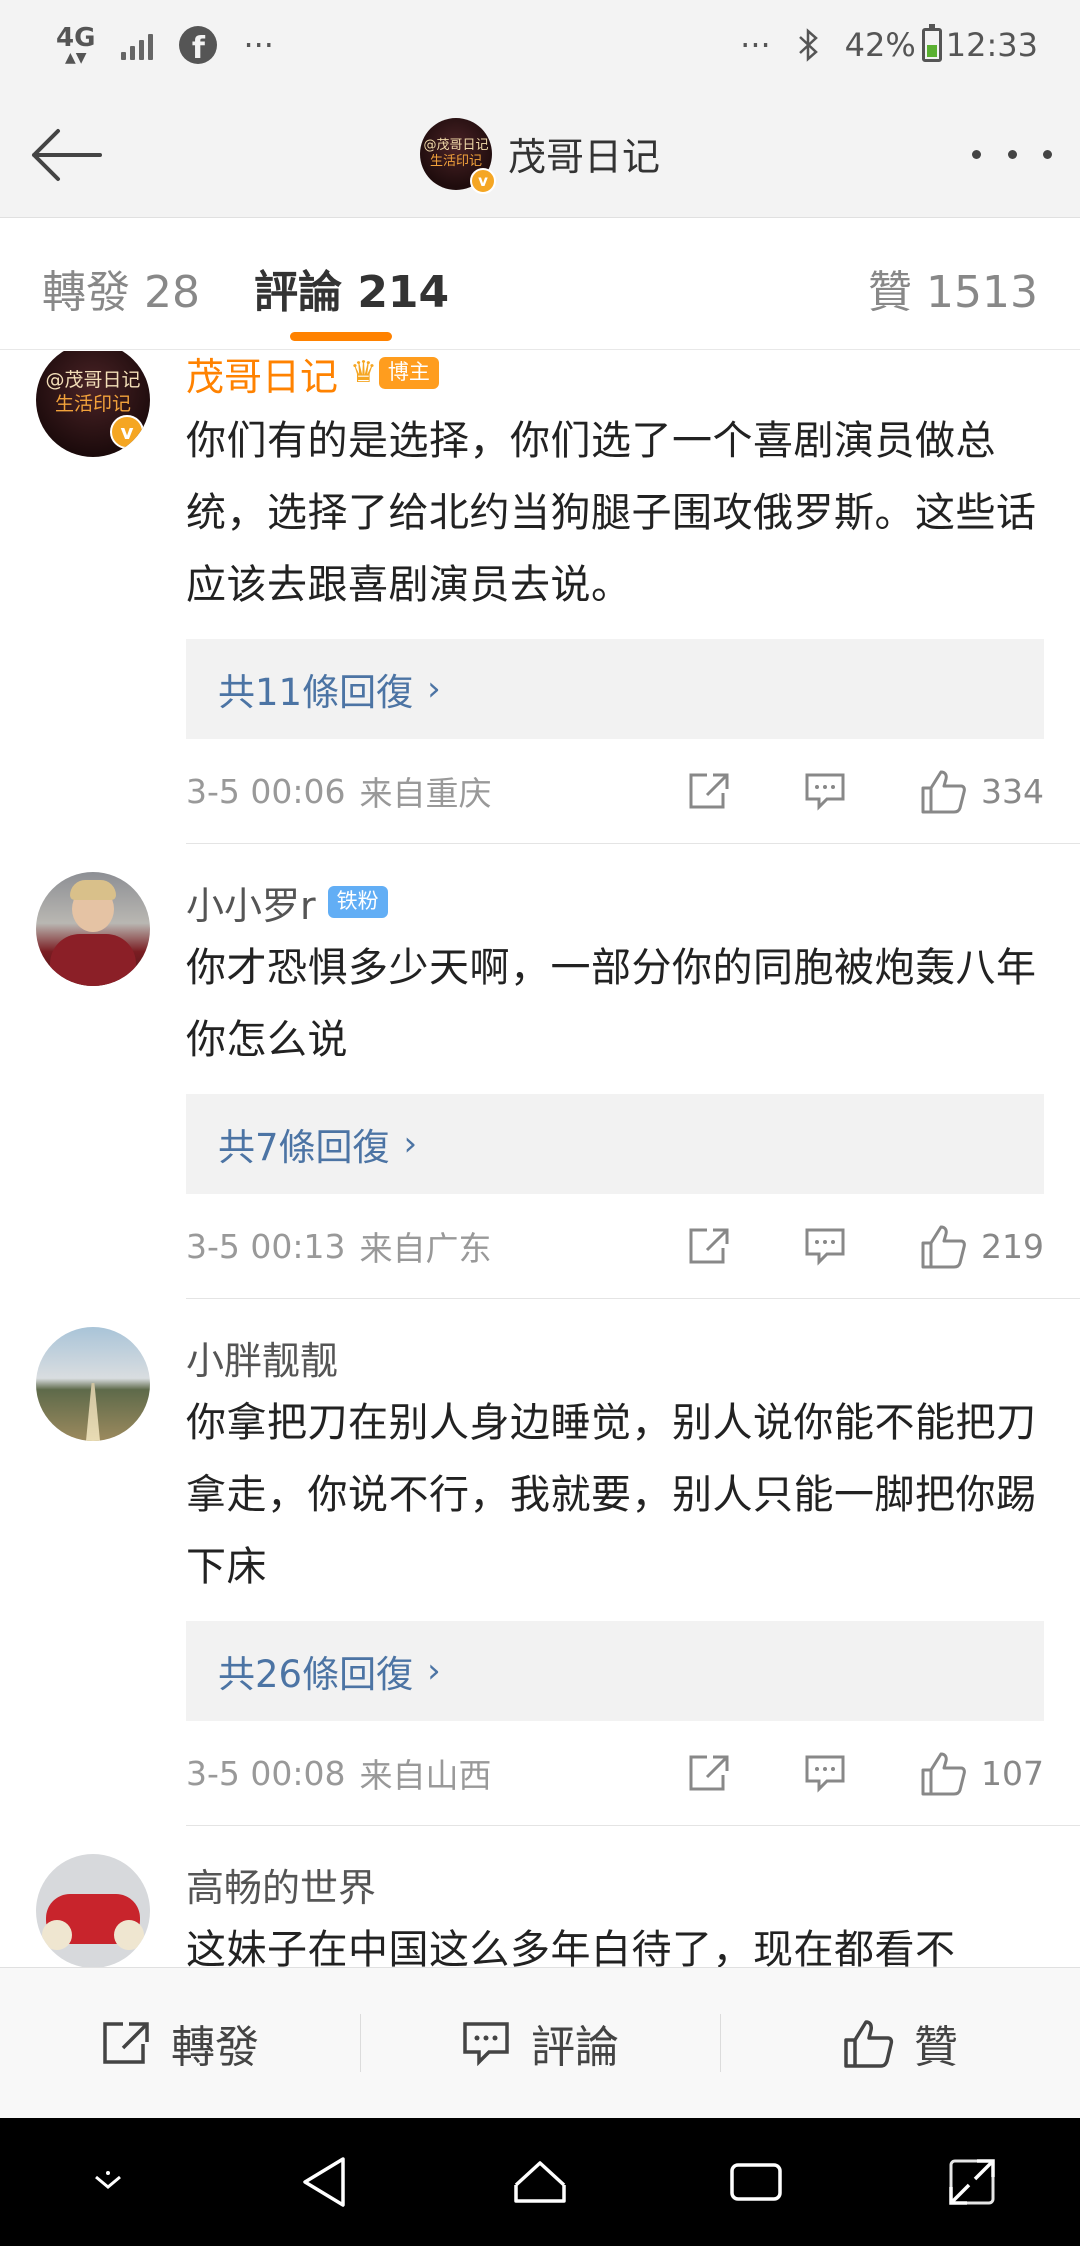 The width and height of the screenshot is (1080, 2246). What do you see at coordinates (611, 1004) in the screenshot?
I see `comment-text: 你才恐惧多少天啊，一部分你的同胞被炮轰八年你怎么说` at bounding box center [611, 1004].